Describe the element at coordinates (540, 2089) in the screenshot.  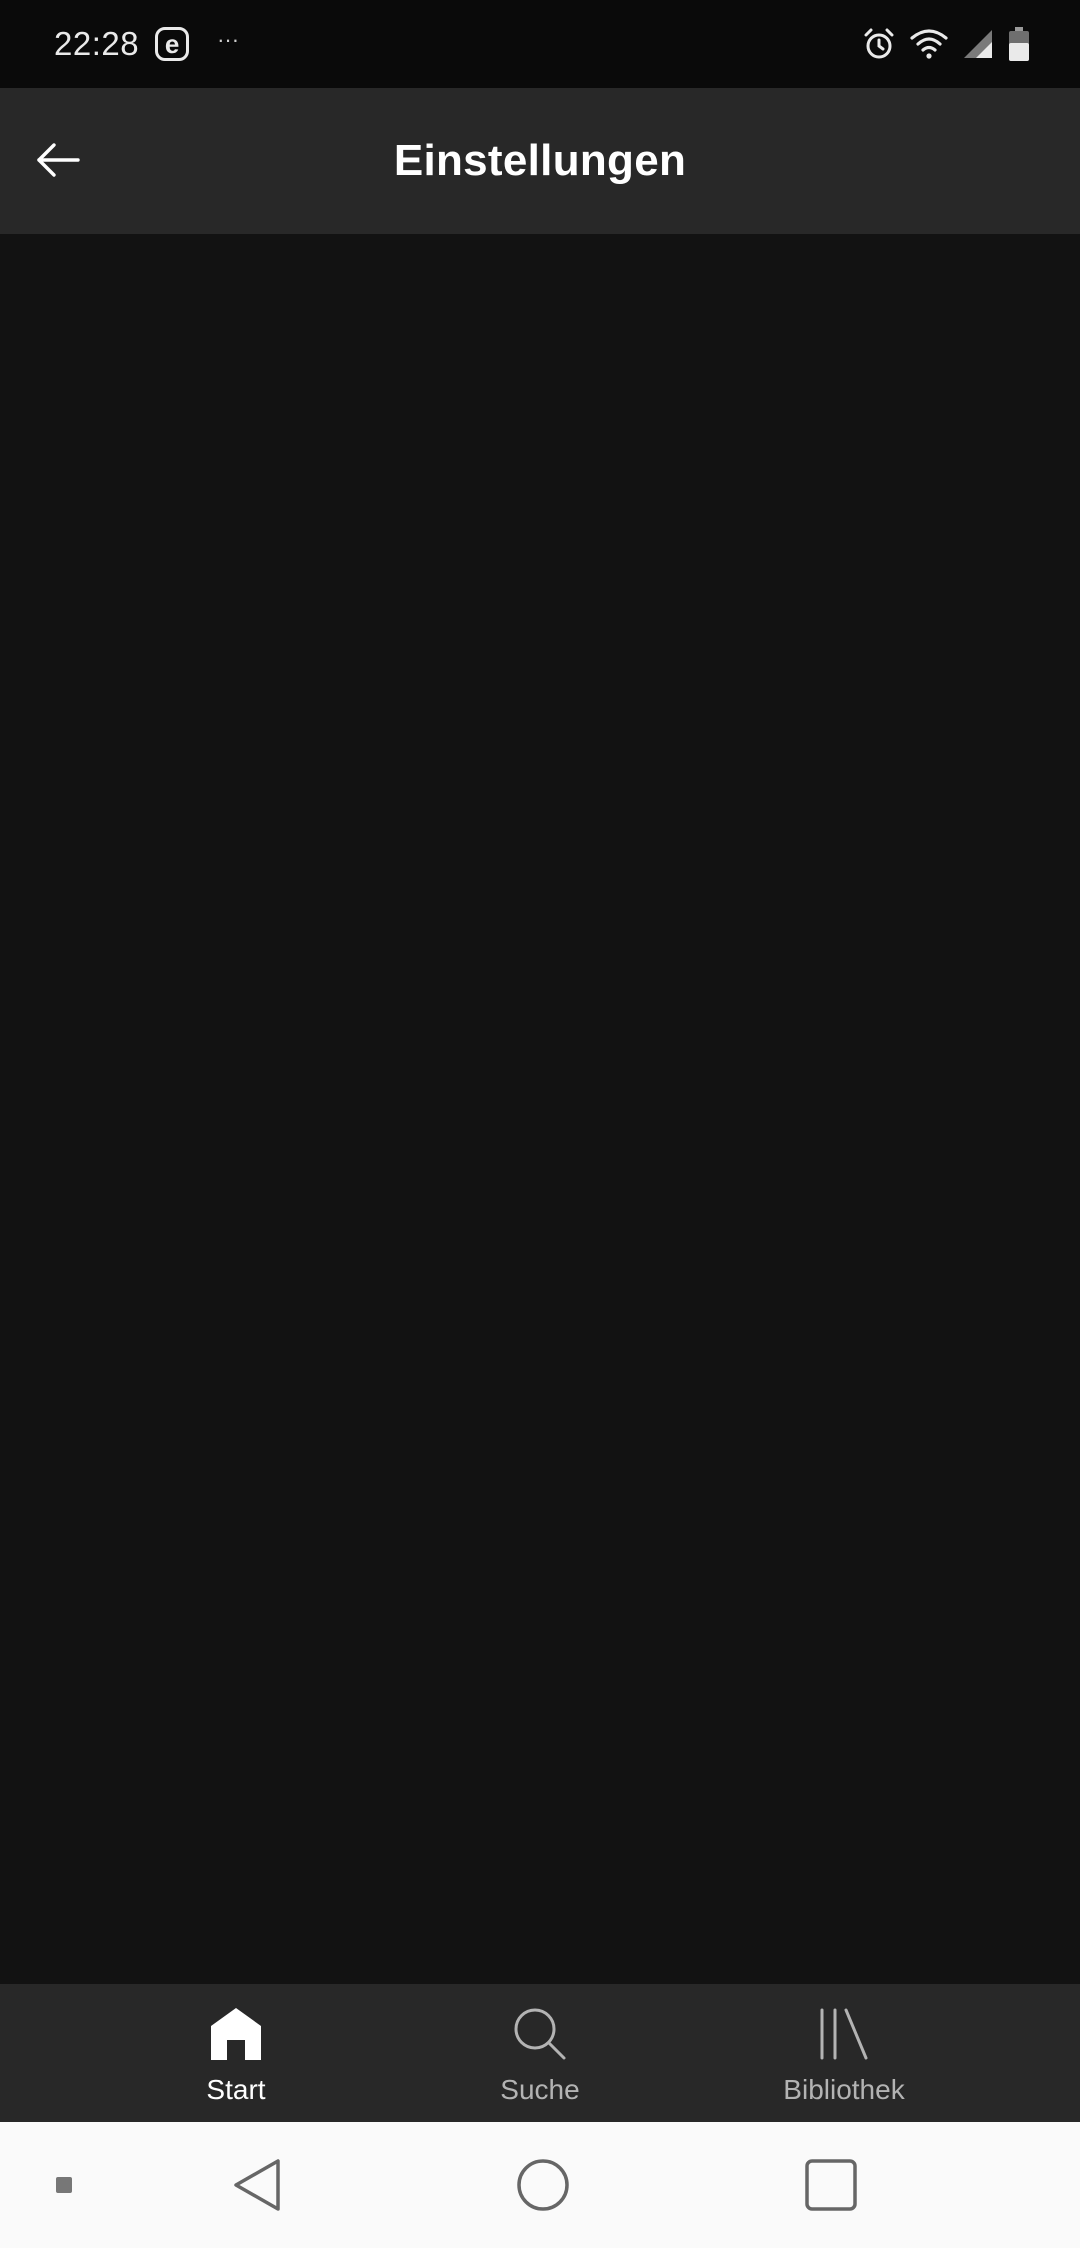
I see `nav-label-suche: Suche` at that location.